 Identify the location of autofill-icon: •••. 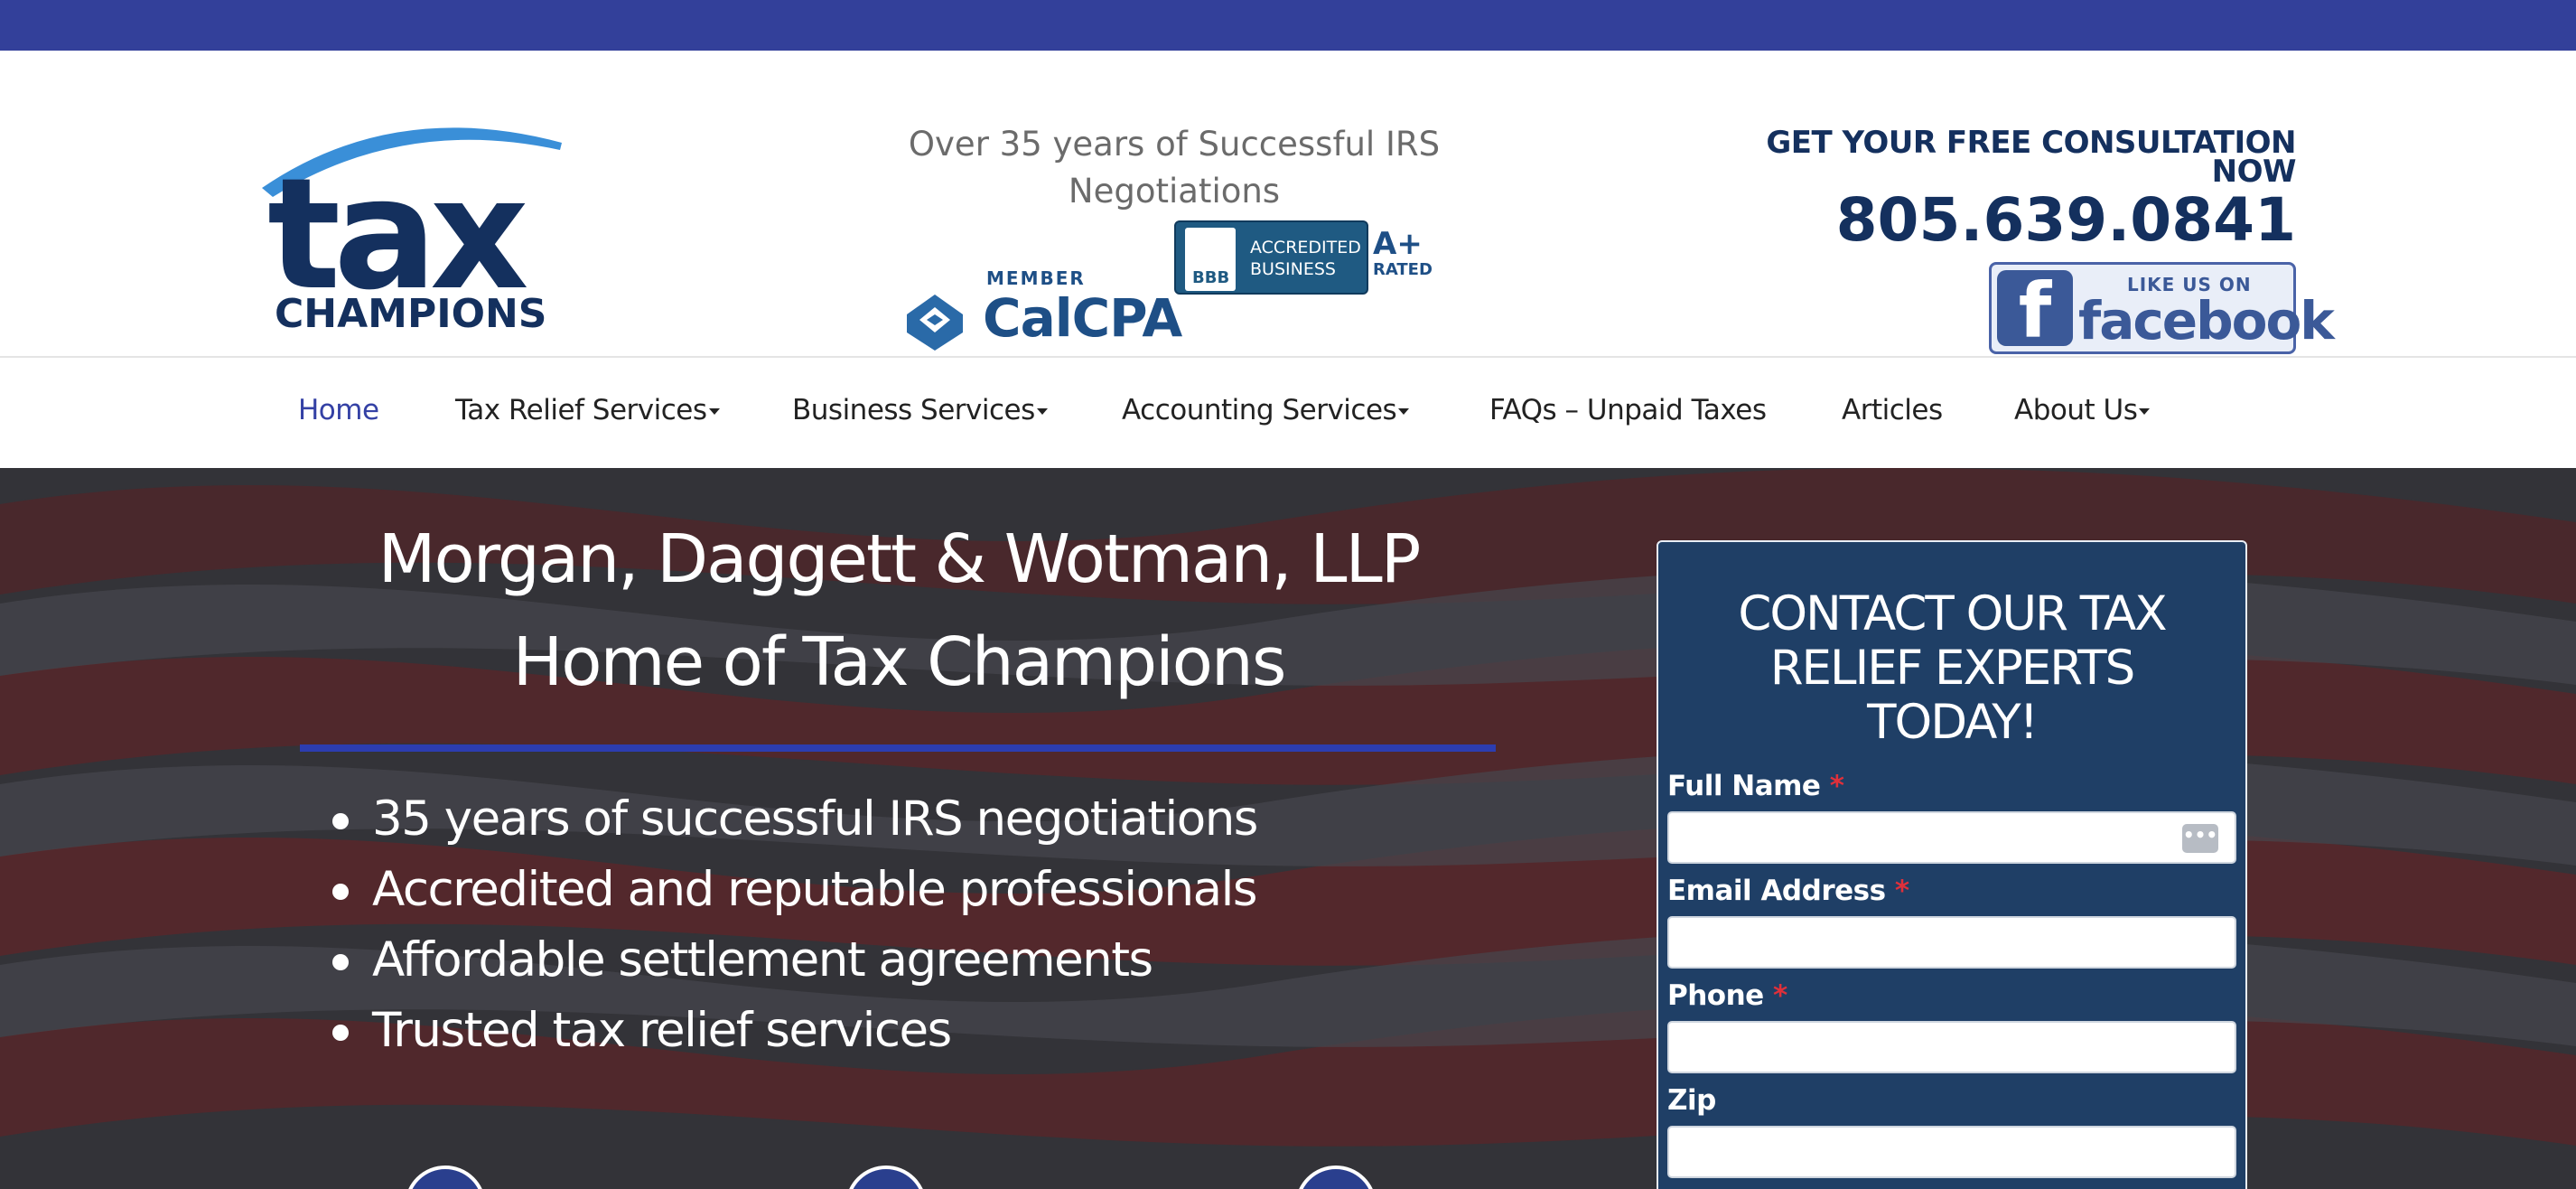
(2200, 838).